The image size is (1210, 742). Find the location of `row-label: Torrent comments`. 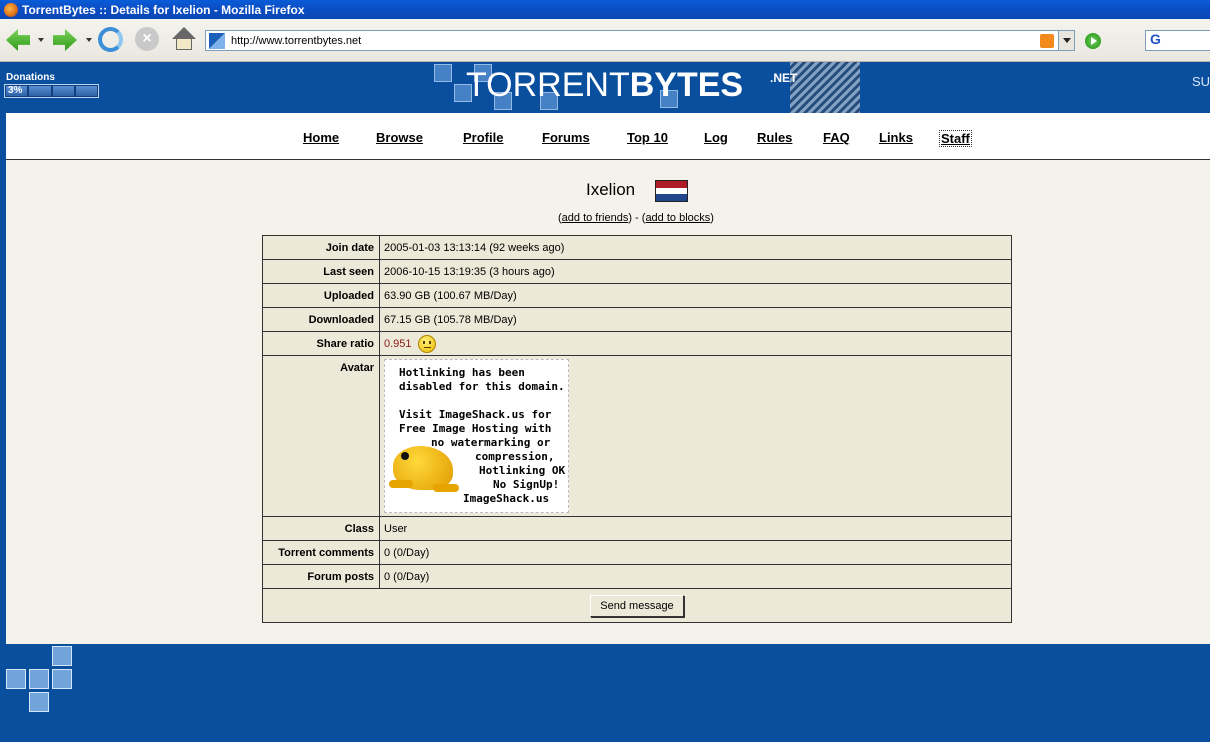

row-label: Torrent comments is located at coordinates (321, 552).